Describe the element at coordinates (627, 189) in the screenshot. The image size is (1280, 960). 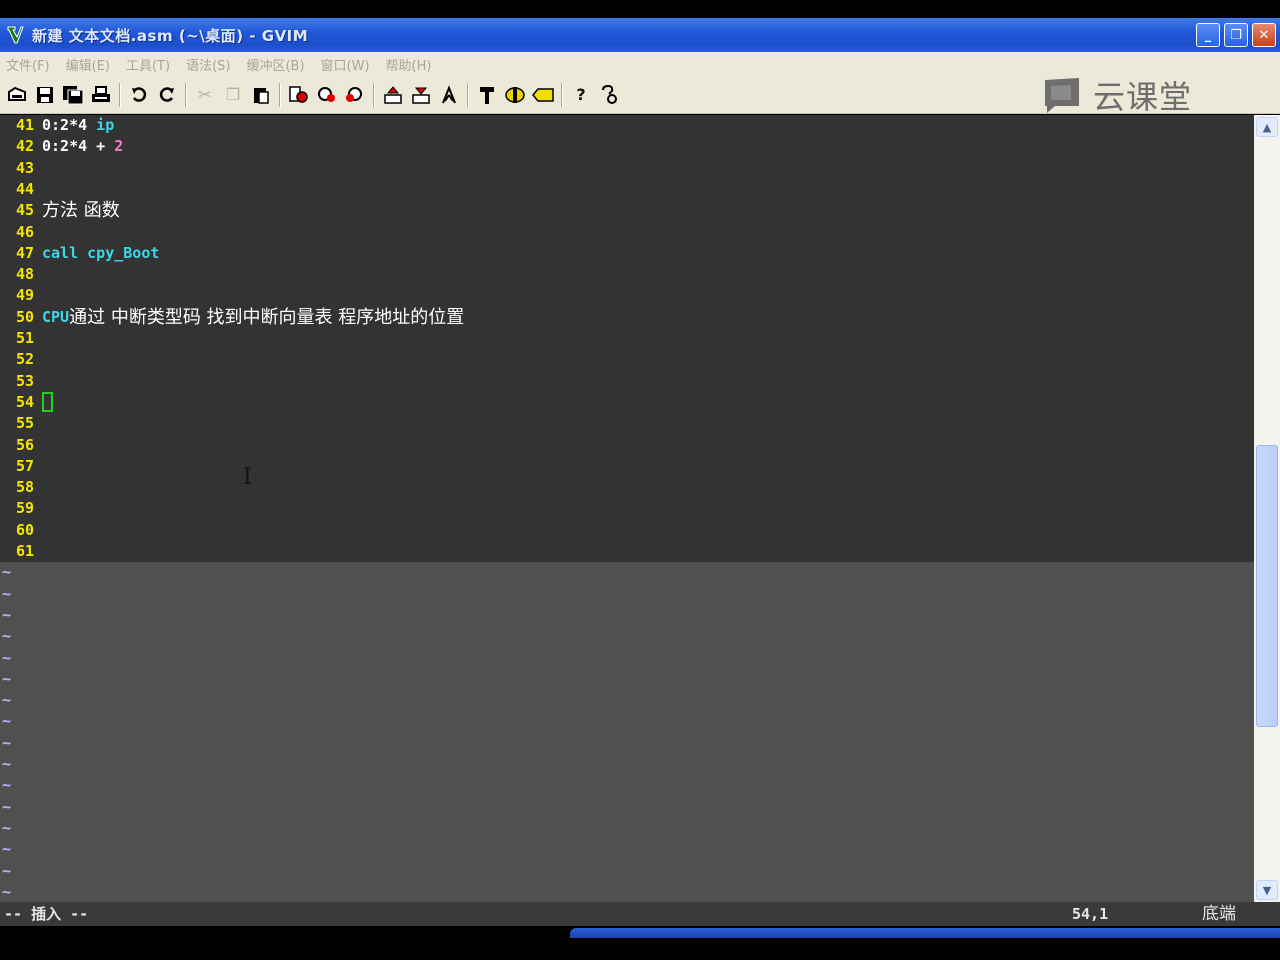
I see `editor-line: 44` at that location.